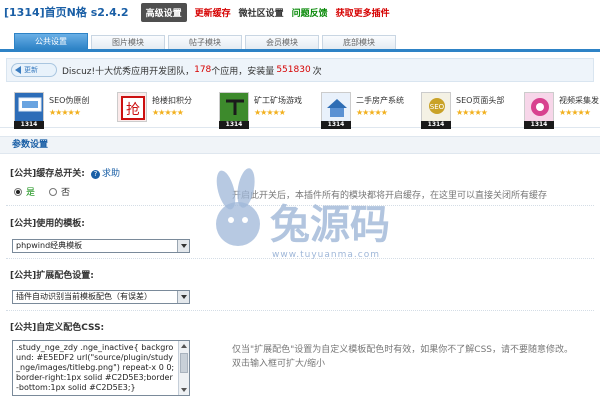 This screenshot has height=400, width=600. I want to click on speaker-icon: 更新, so click(34, 70).